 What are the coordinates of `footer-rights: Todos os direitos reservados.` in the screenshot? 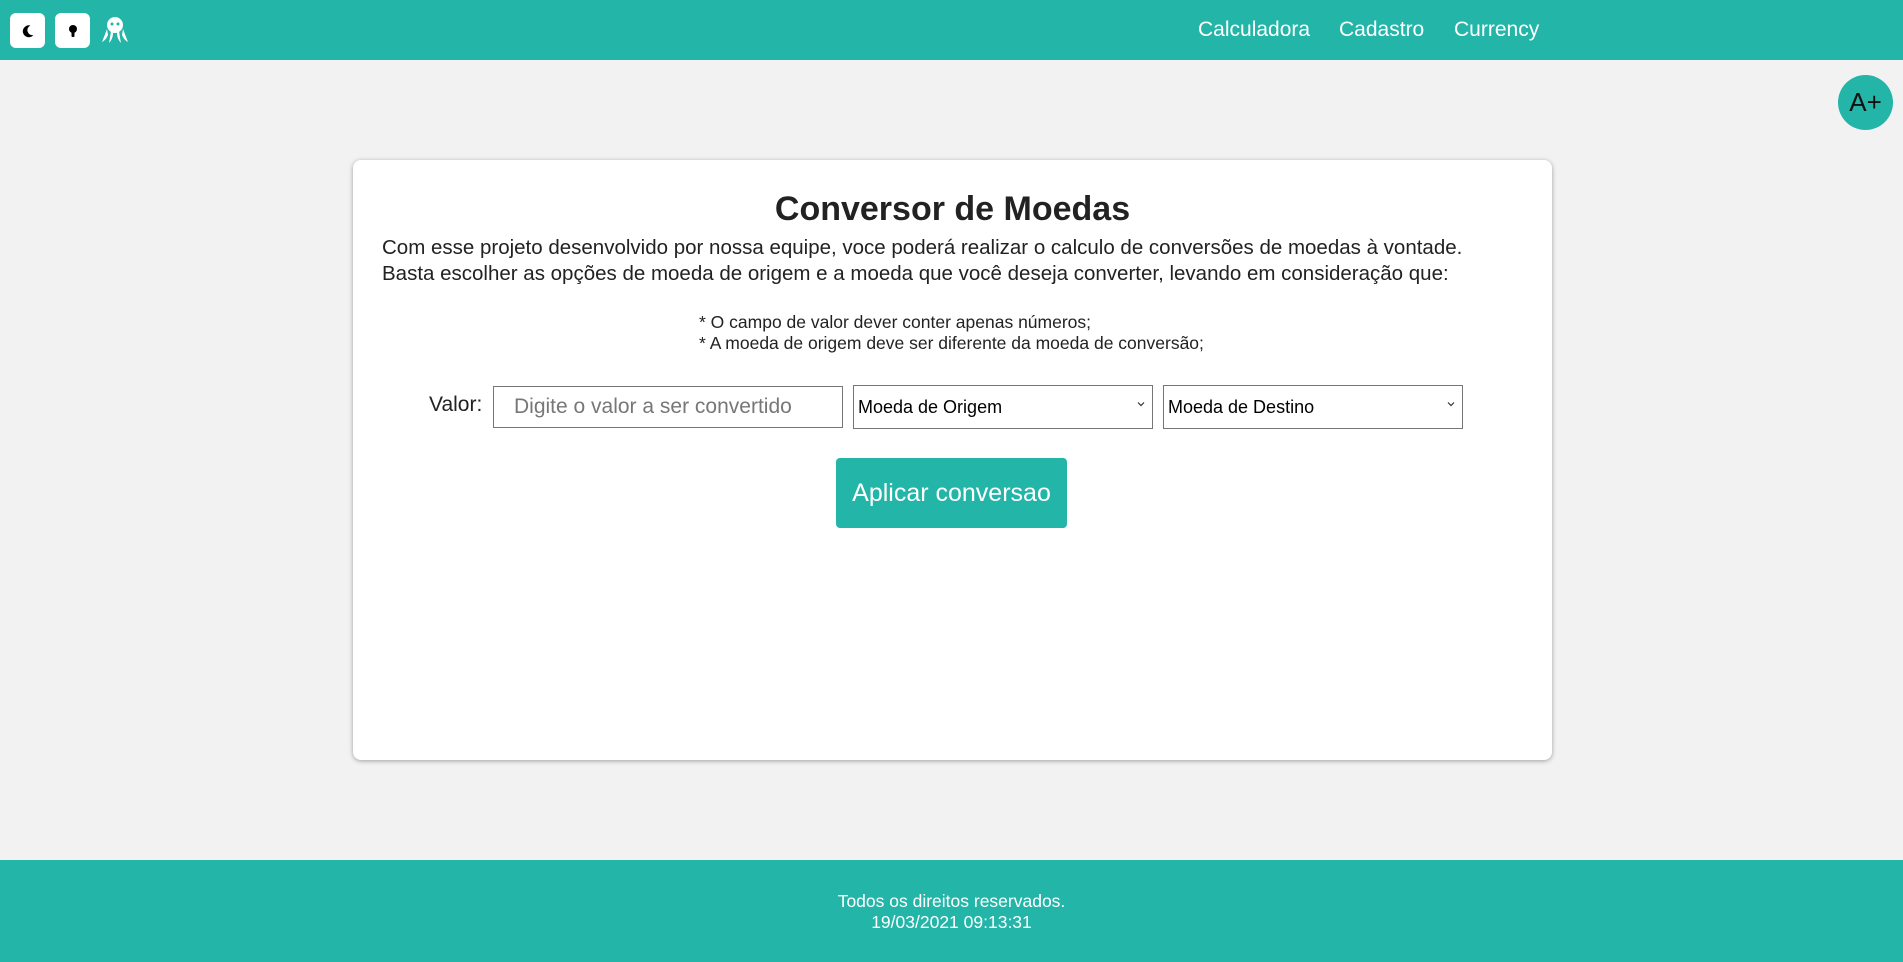 It's located at (951, 901).